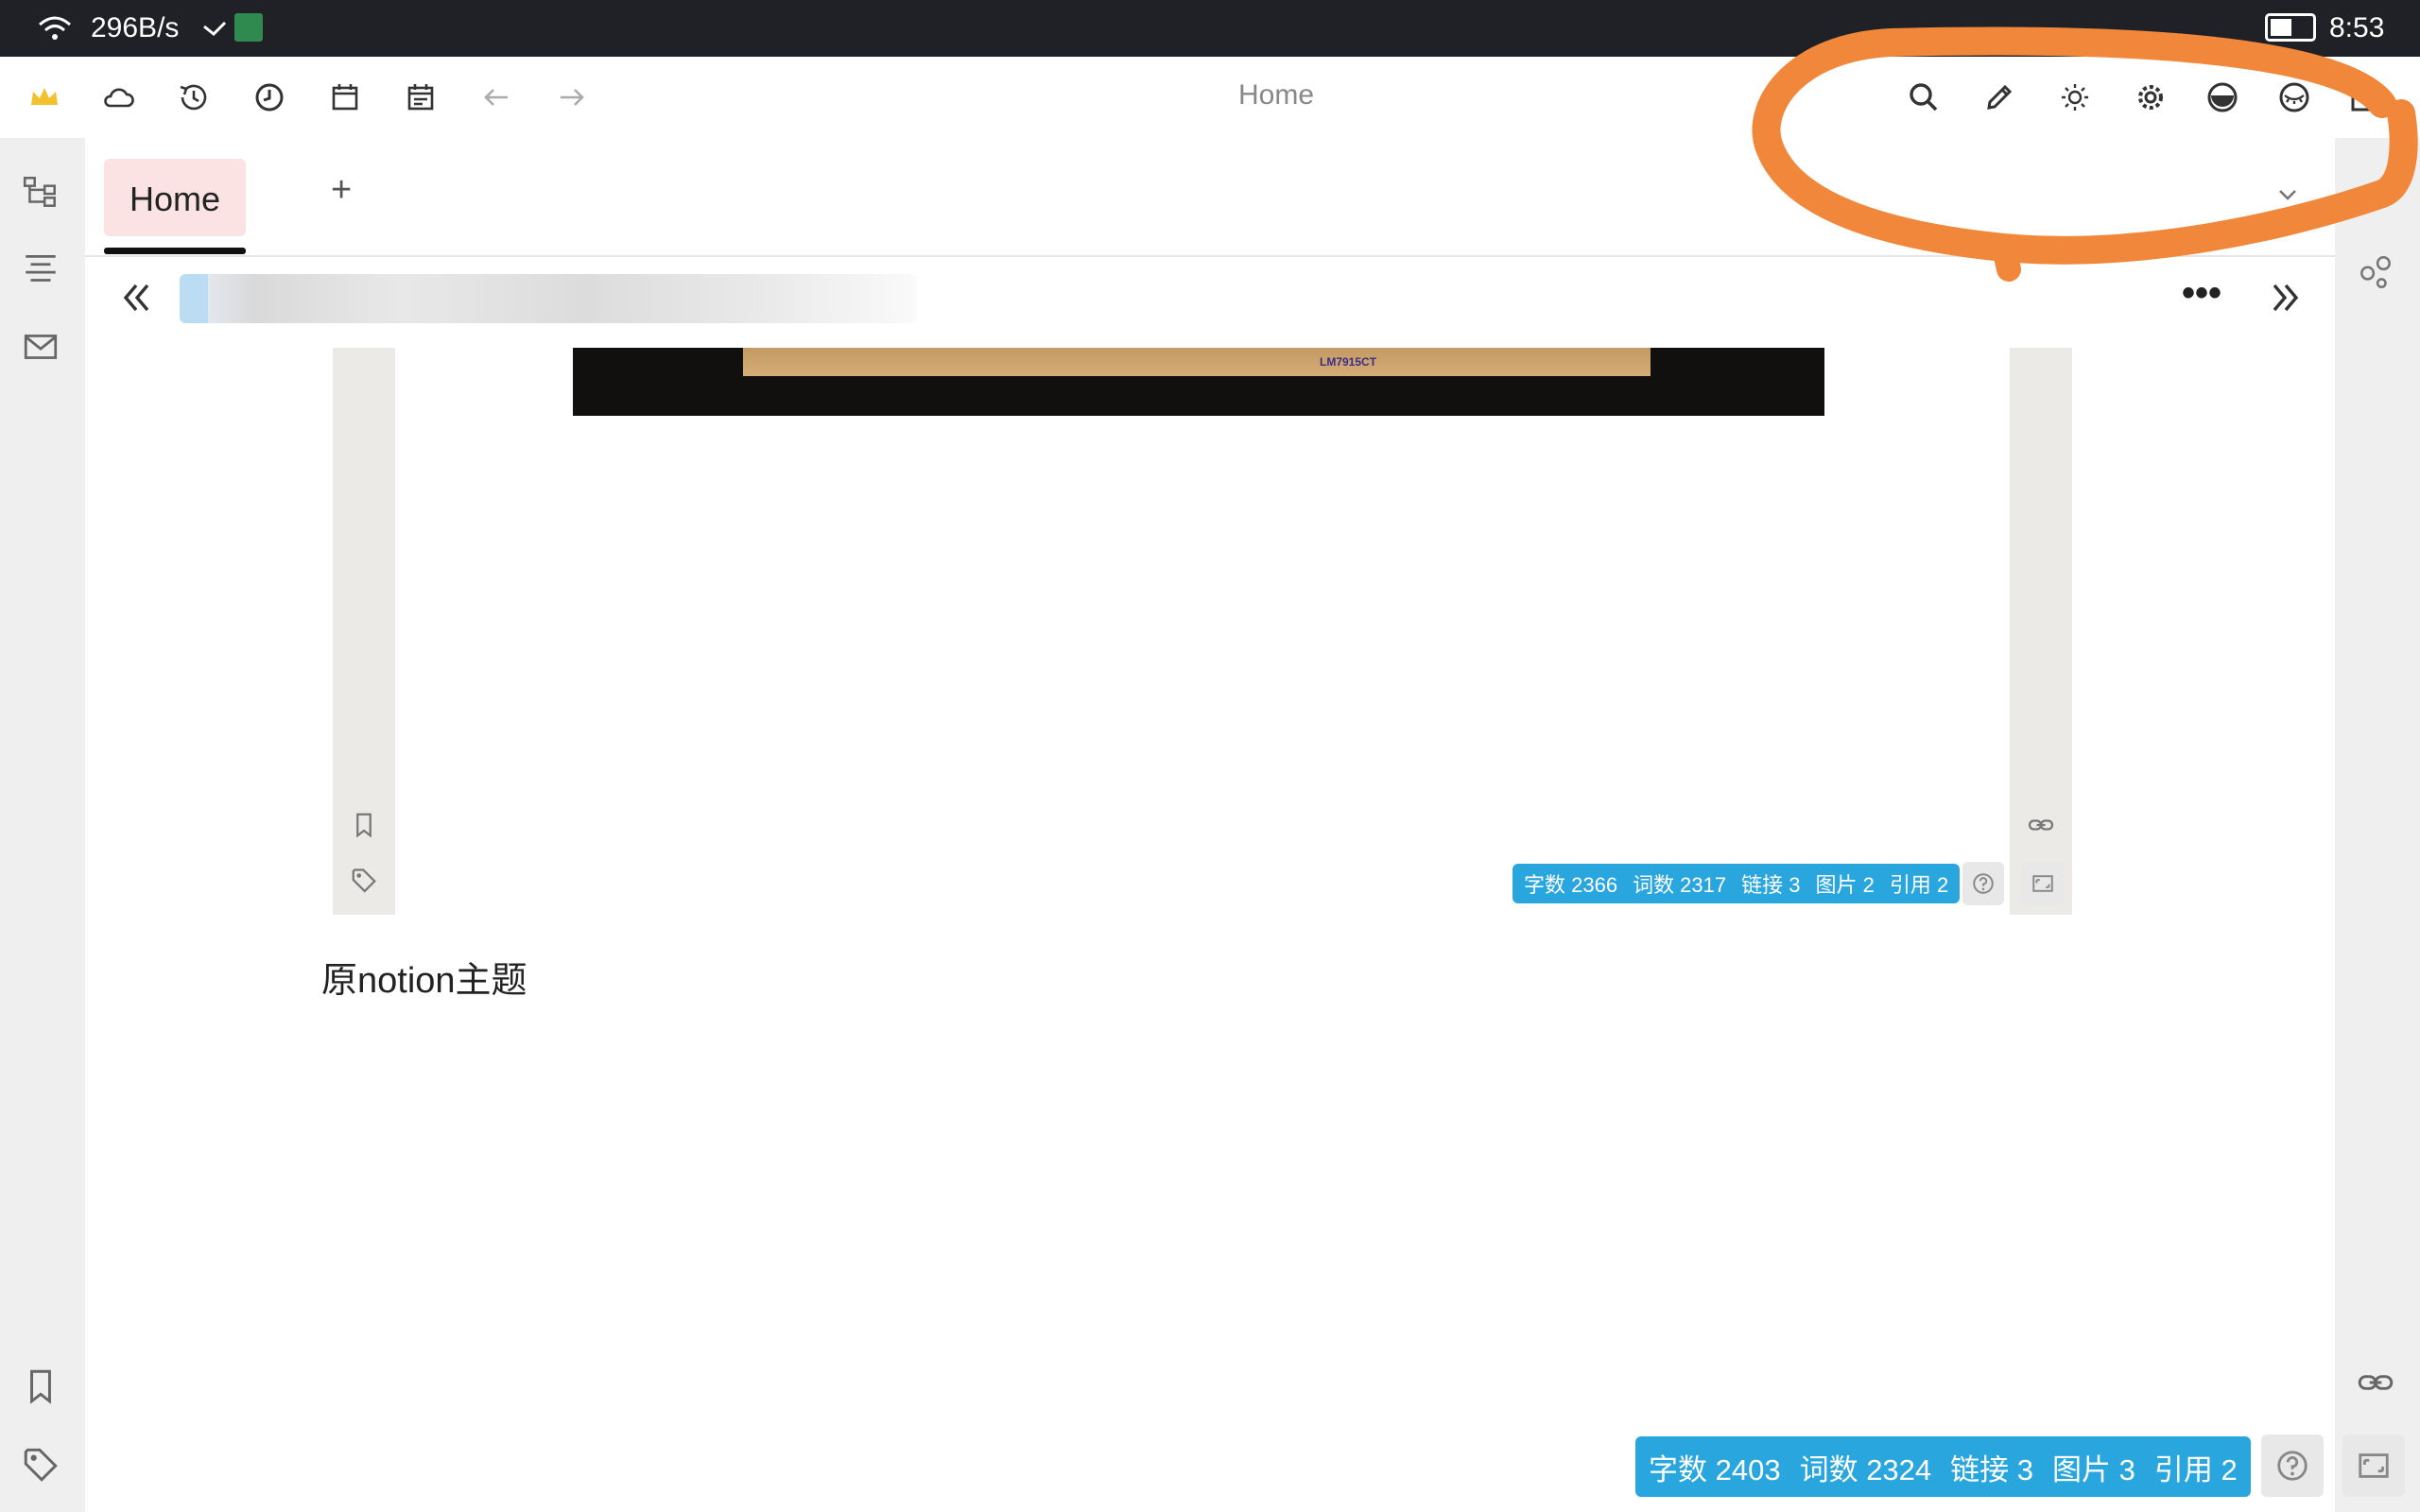  Describe the element at coordinates (55, 30) in the screenshot. I see `wifi-icon` at that location.